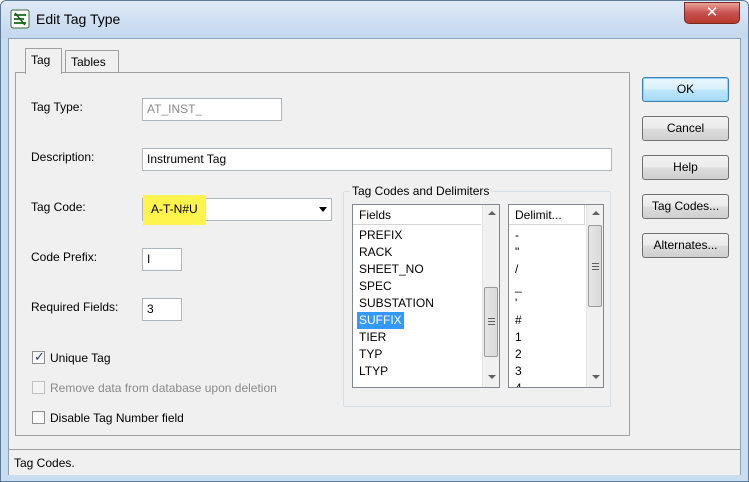 The width and height of the screenshot is (749, 482). What do you see at coordinates (518, 354) in the screenshot?
I see `delimiter-item: 2` at bounding box center [518, 354].